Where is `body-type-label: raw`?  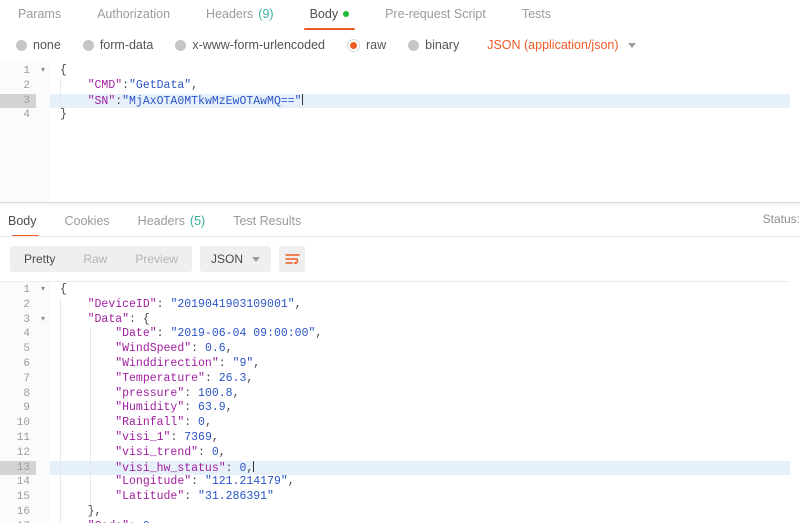
body-type-label: raw is located at coordinates (376, 45).